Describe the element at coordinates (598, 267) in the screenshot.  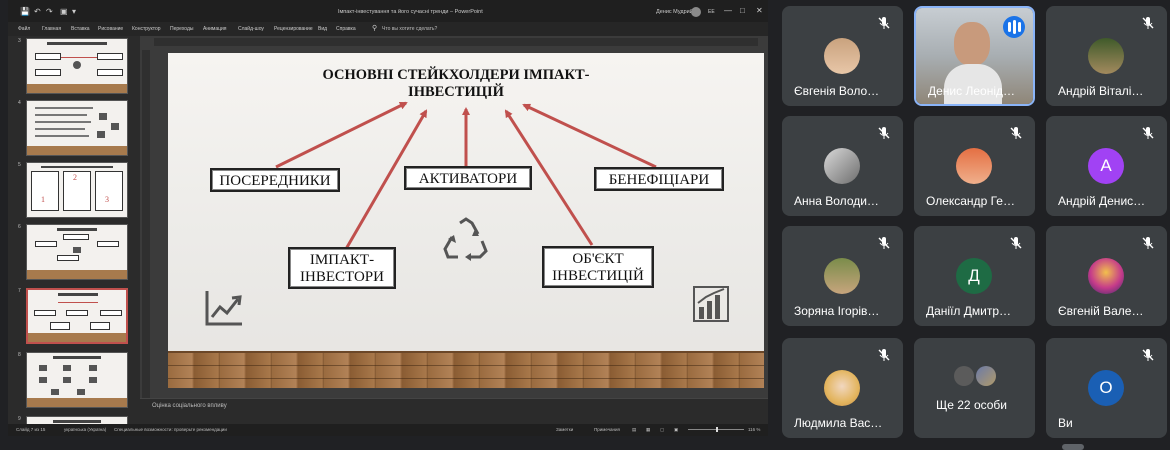
I see `box-investment-object: ОБ'ЄКТ ІНВЕСТИЦІЙ` at that location.